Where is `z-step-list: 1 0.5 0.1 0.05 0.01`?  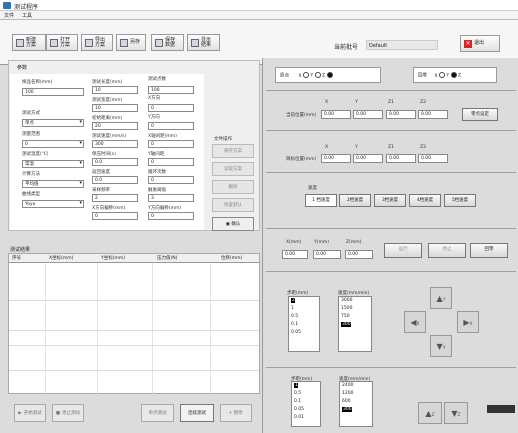 z-step-list: 1 0.5 0.1 0.05 0.01 is located at coordinates (306, 404).